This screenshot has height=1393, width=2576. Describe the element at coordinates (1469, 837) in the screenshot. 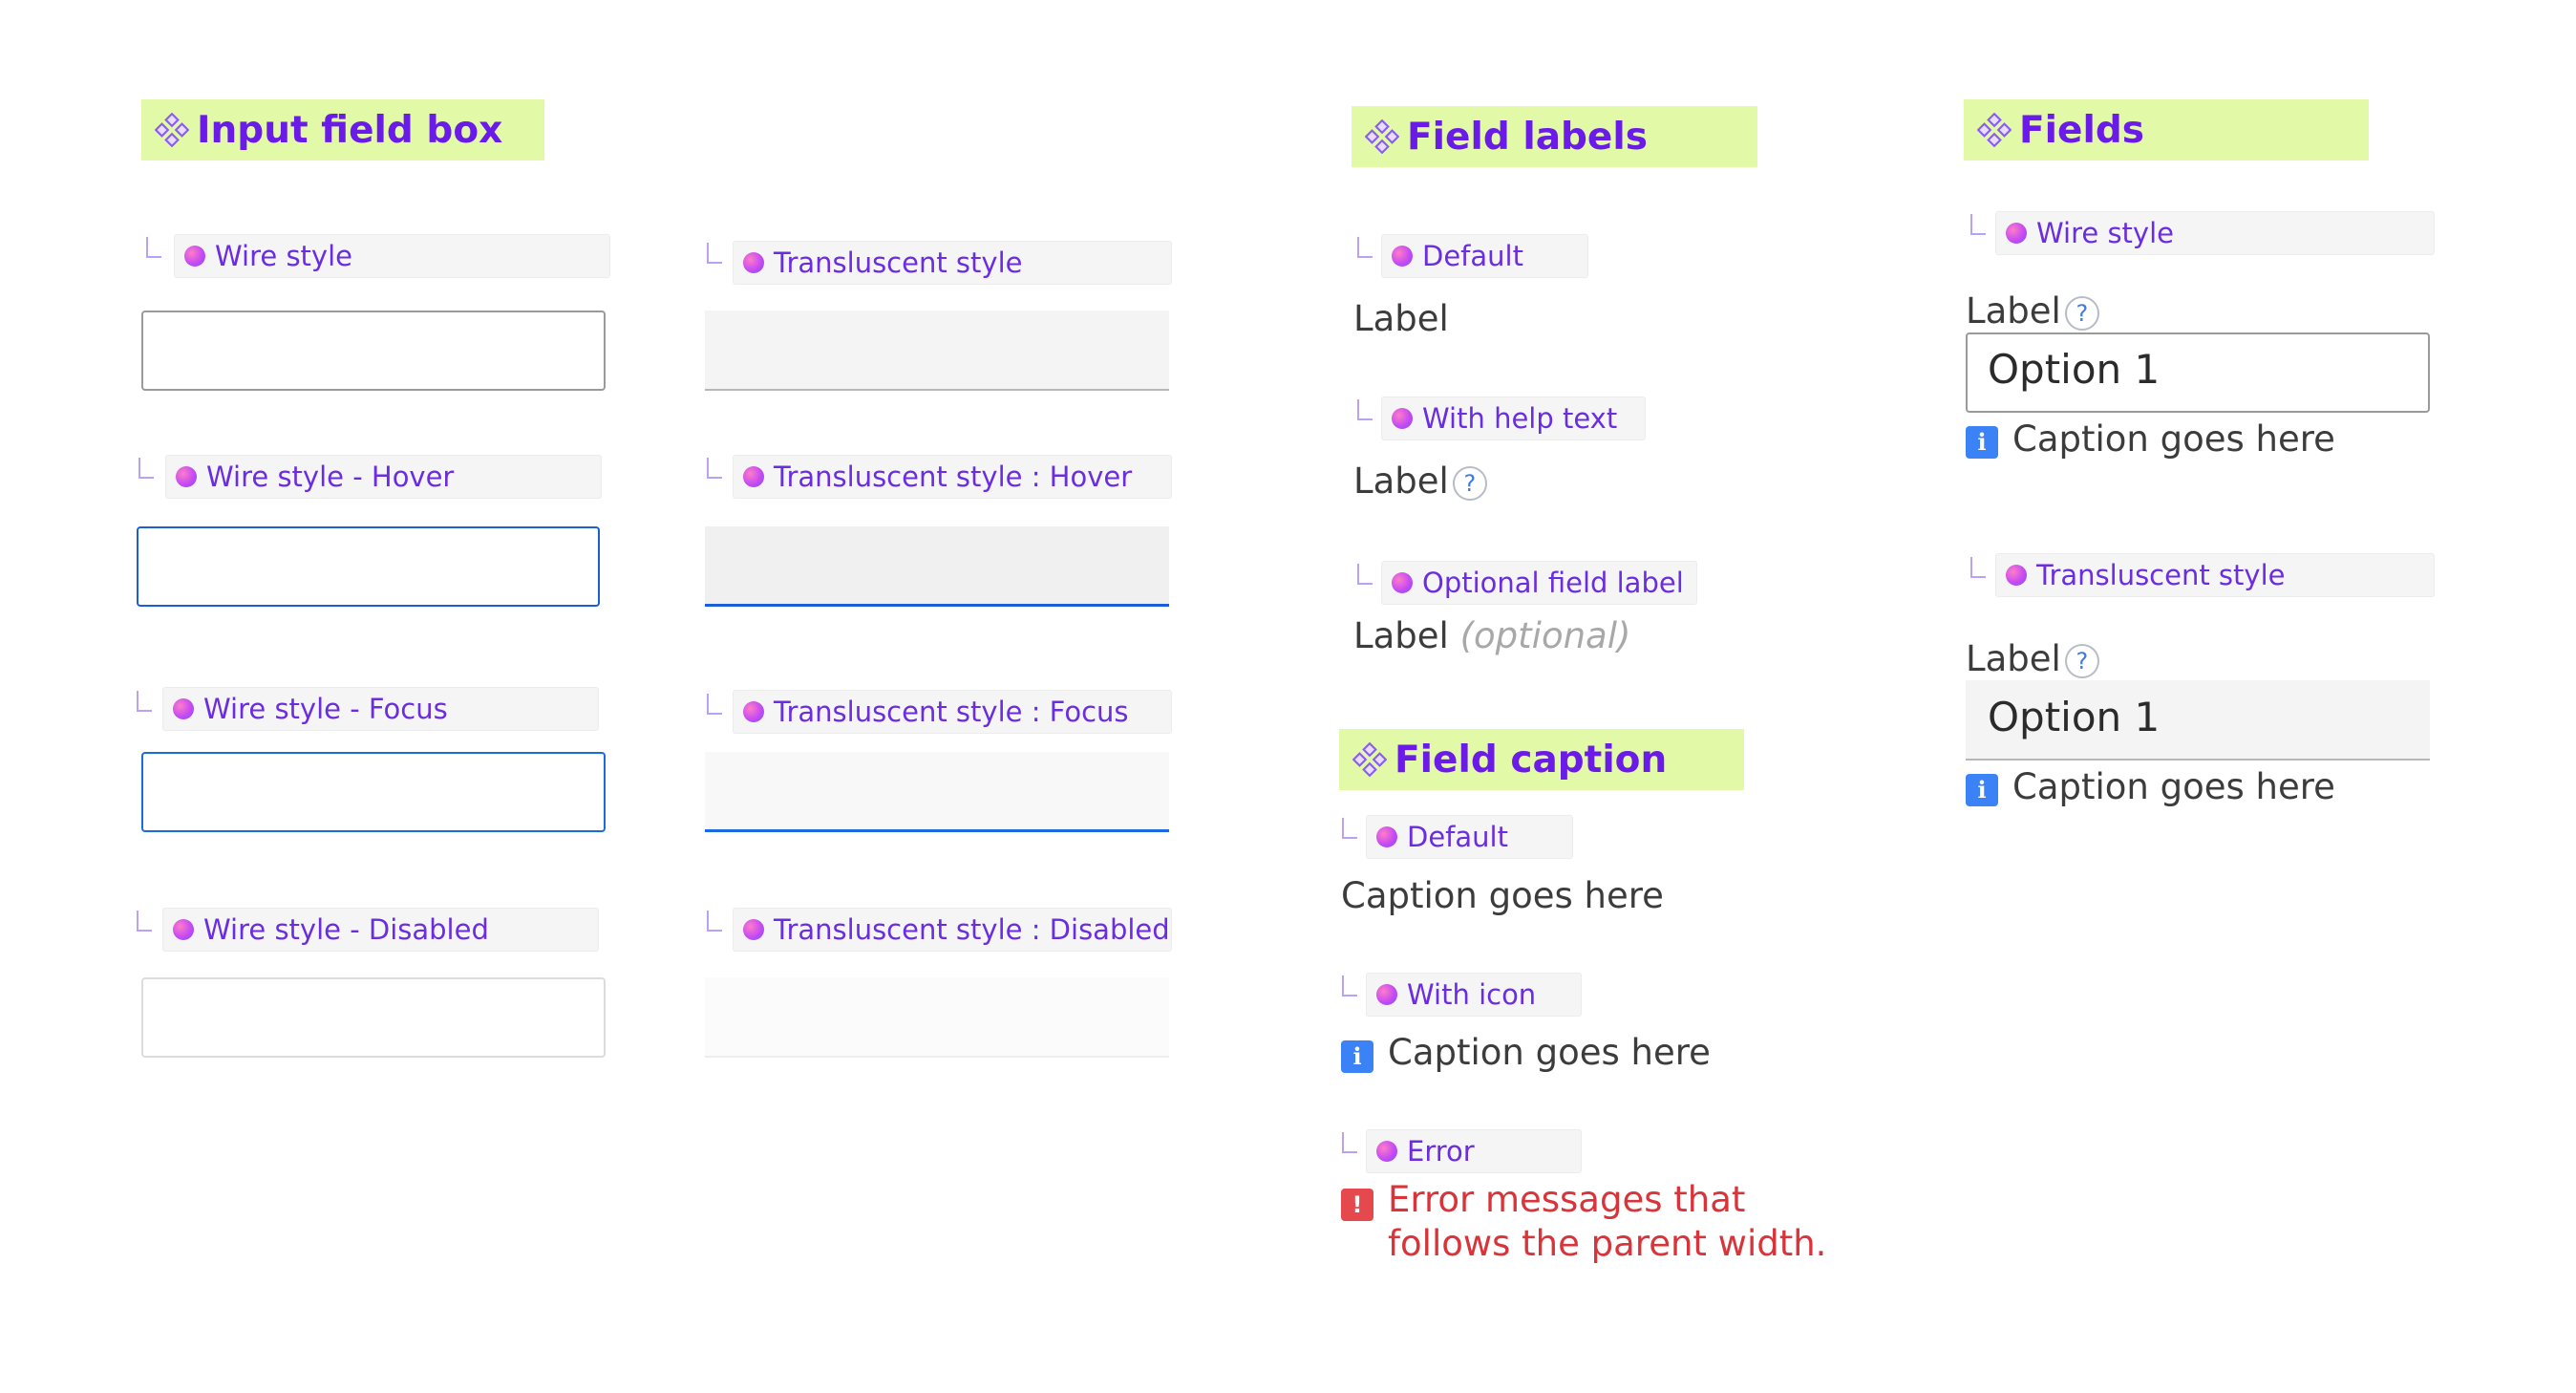

I see `variant-tag-caption-default: Default` at that location.